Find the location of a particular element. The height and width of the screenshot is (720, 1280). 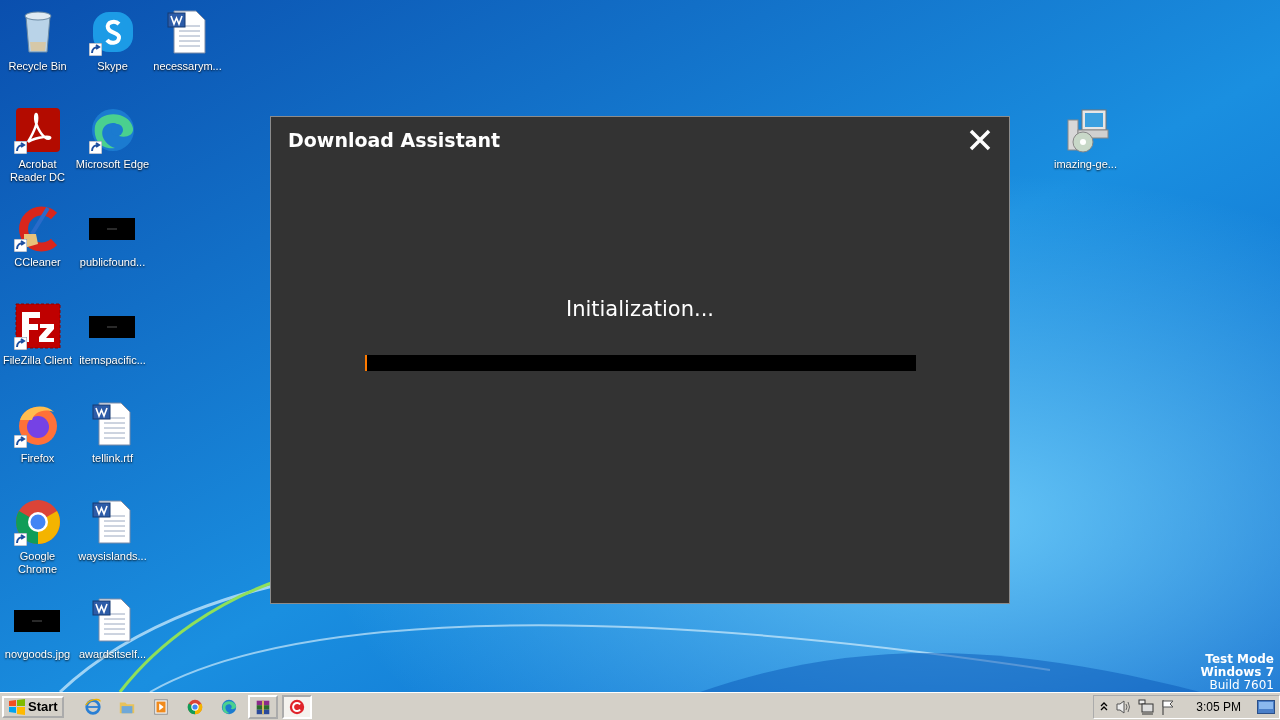

system-watermark-text: Test Mode is located at coordinates (1239, 659).